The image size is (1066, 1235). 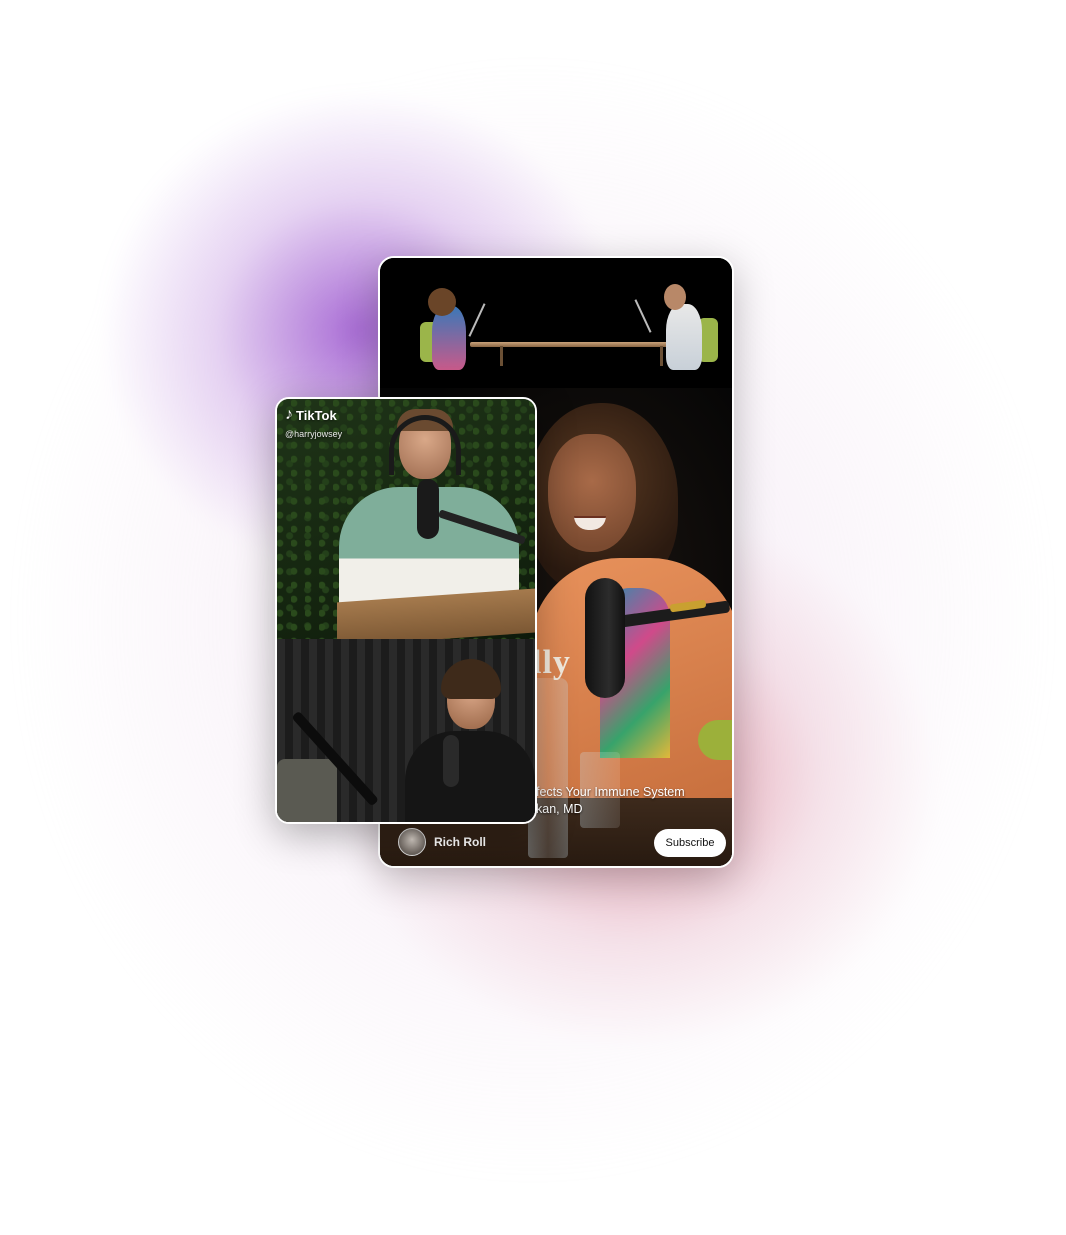 I want to click on guest-hair, so click(x=471, y=679).